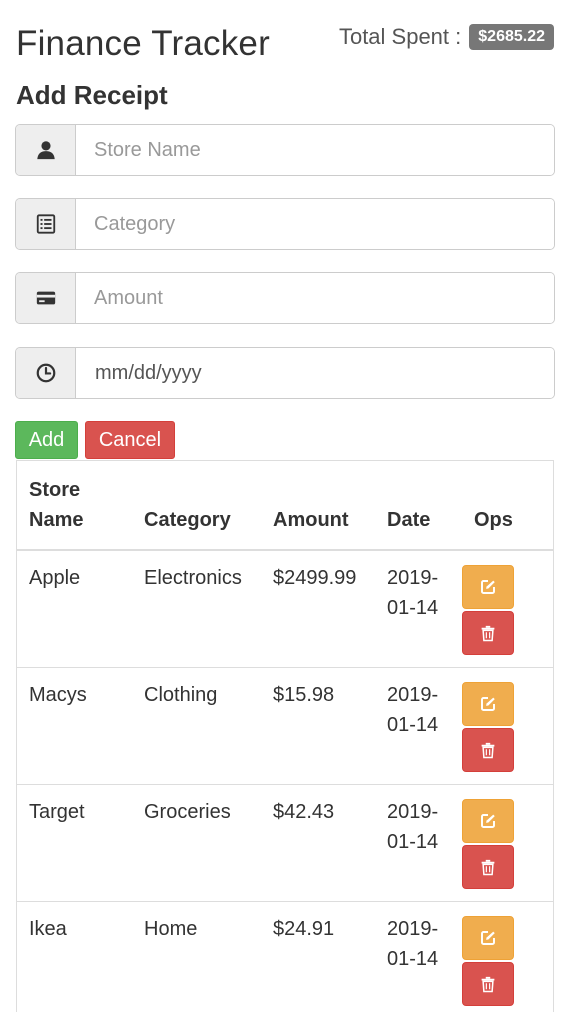  Describe the element at coordinates (74, 506) in the screenshot. I see `column-header-store: Store Name` at that location.